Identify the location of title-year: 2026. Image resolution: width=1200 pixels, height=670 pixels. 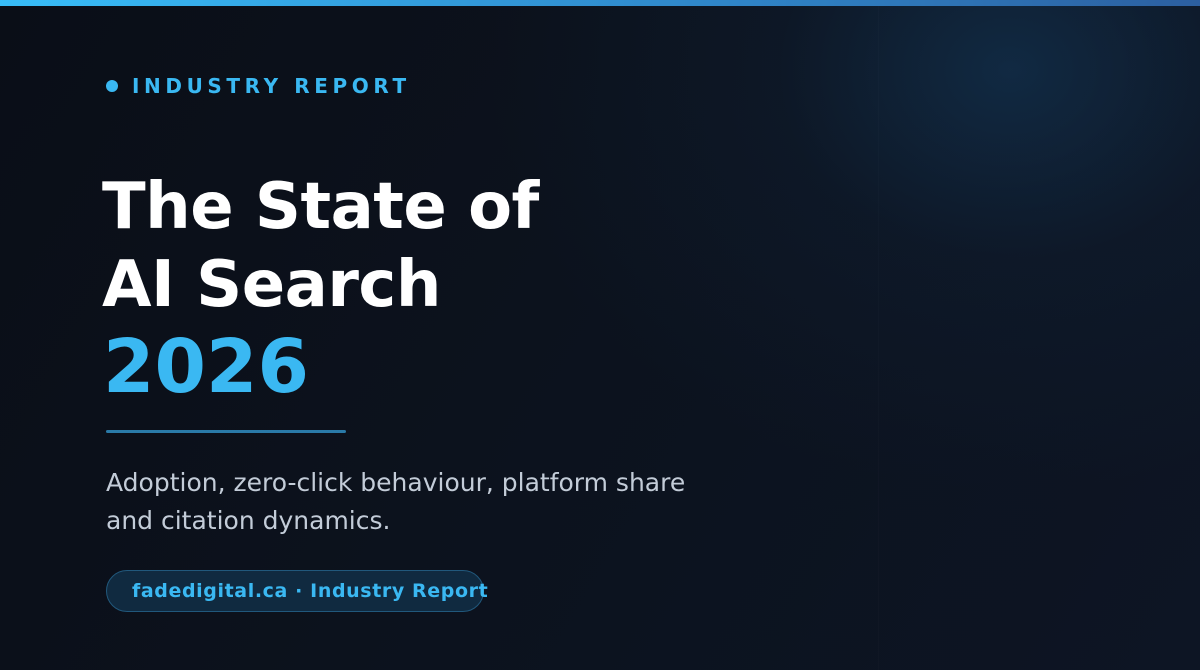
(206, 367).